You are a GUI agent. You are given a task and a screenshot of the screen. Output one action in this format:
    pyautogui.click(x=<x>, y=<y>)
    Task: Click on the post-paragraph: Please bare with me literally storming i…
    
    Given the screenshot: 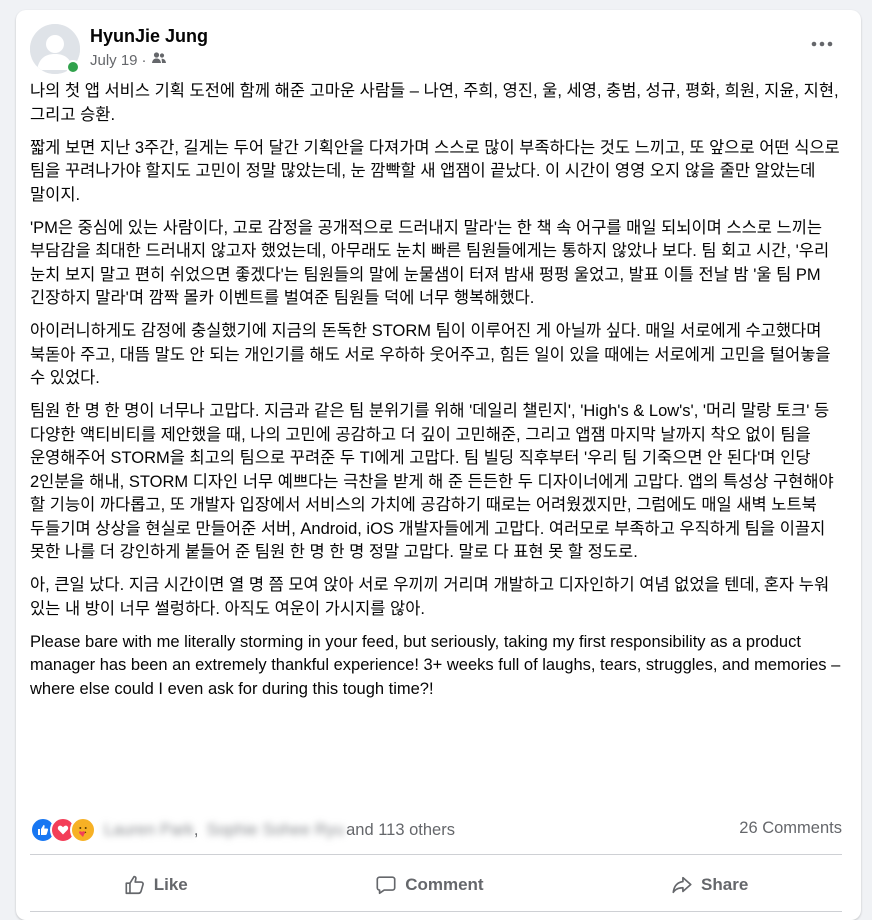 What is the action you would take?
    pyautogui.click(x=435, y=665)
    